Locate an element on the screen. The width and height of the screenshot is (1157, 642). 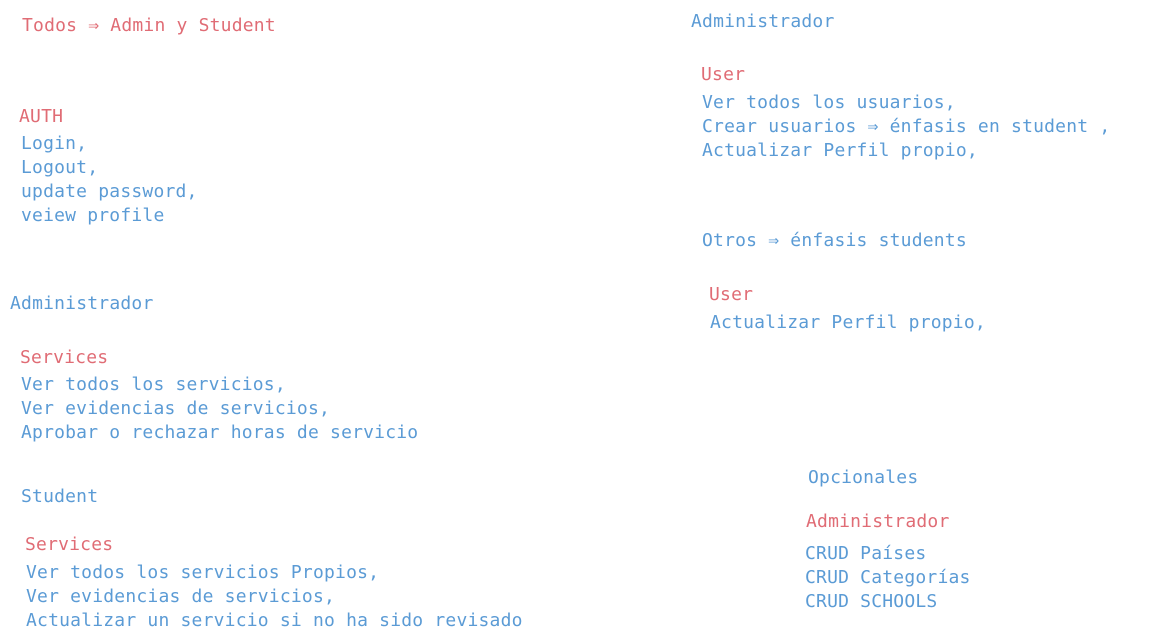
auth-item: update password, is located at coordinates (109, 191).